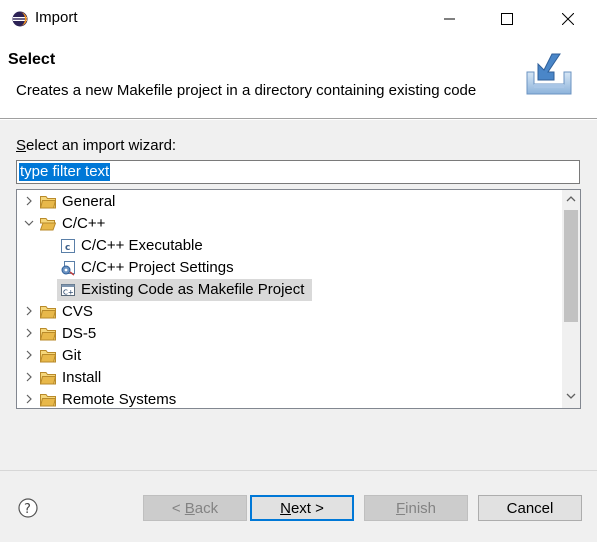  I want to click on wizard-label-rest: elect an import wizard:, so click(101, 145).